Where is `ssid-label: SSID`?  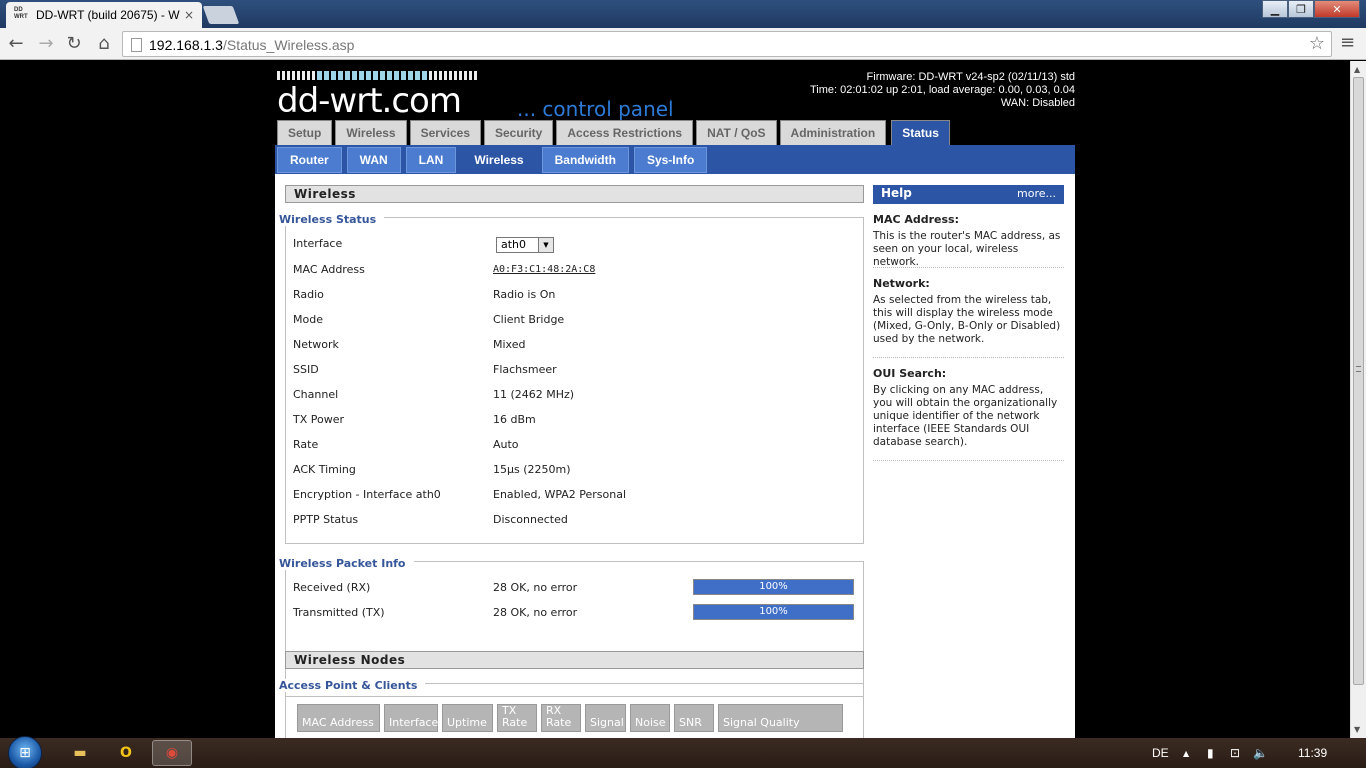
ssid-label: SSID is located at coordinates (306, 369).